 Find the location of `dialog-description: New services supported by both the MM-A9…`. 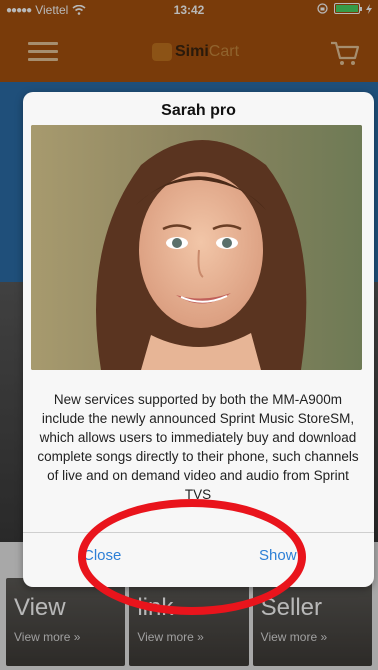

dialog-description: New services supported by both the MM-A9… is located at coordinates (198, 447).